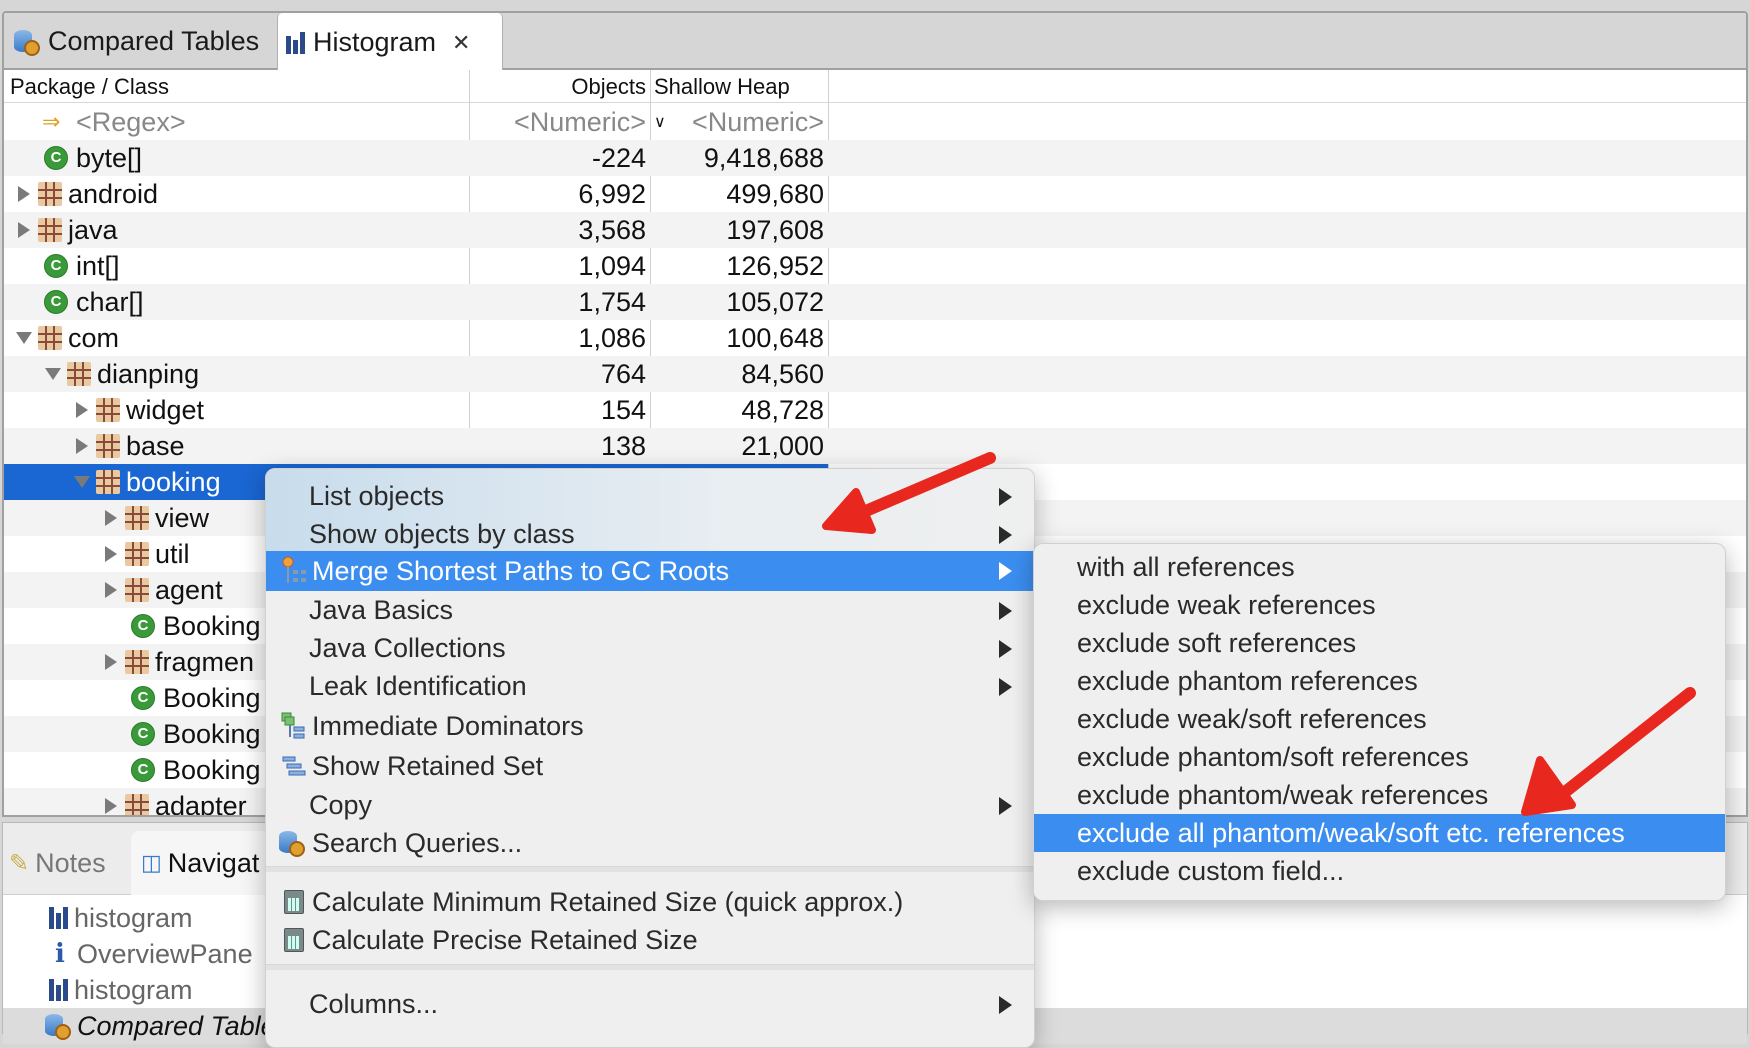 The image size is (1750, 1048). What do you see at coordinates (729, 100) in the screenshot?
I see `column-header-shallow-heap: Shallow Heap ∨` at bounding box center [729, 100].